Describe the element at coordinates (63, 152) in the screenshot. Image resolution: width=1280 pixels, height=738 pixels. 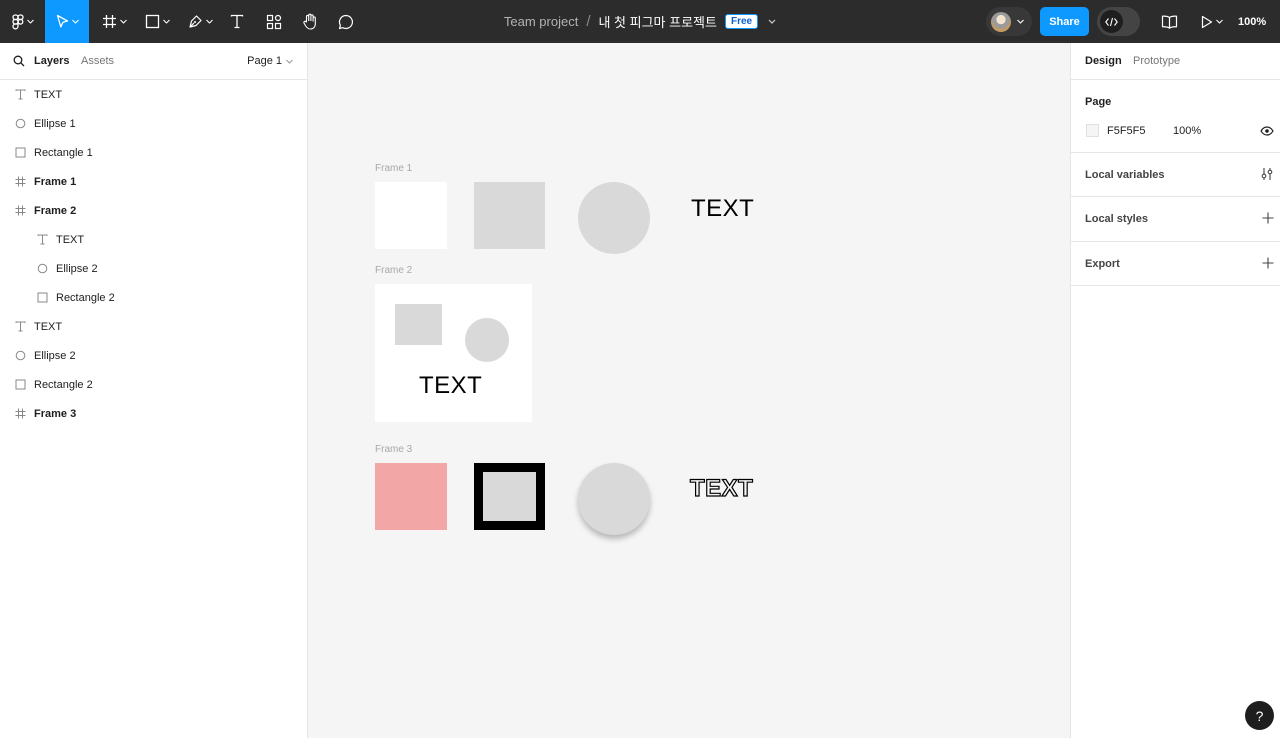
I see `layer-name: Rectangle 1` at that location.